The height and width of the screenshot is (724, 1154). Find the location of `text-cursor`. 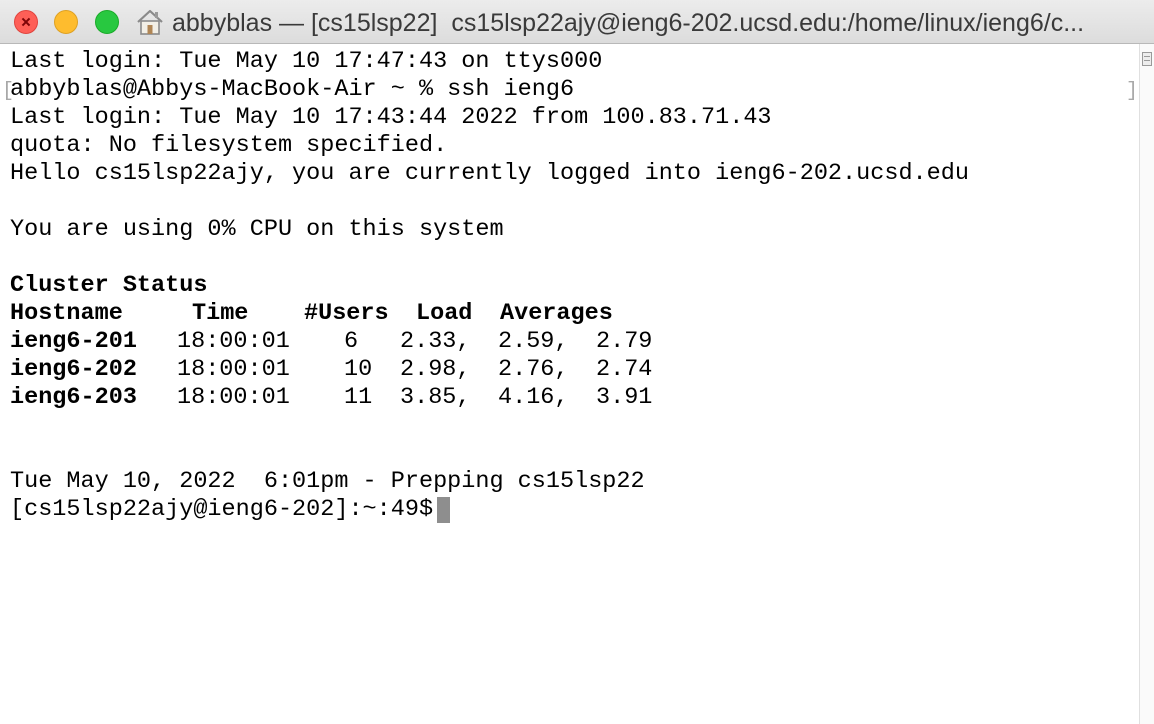

text-cursor is located at coordinates (444, 510).